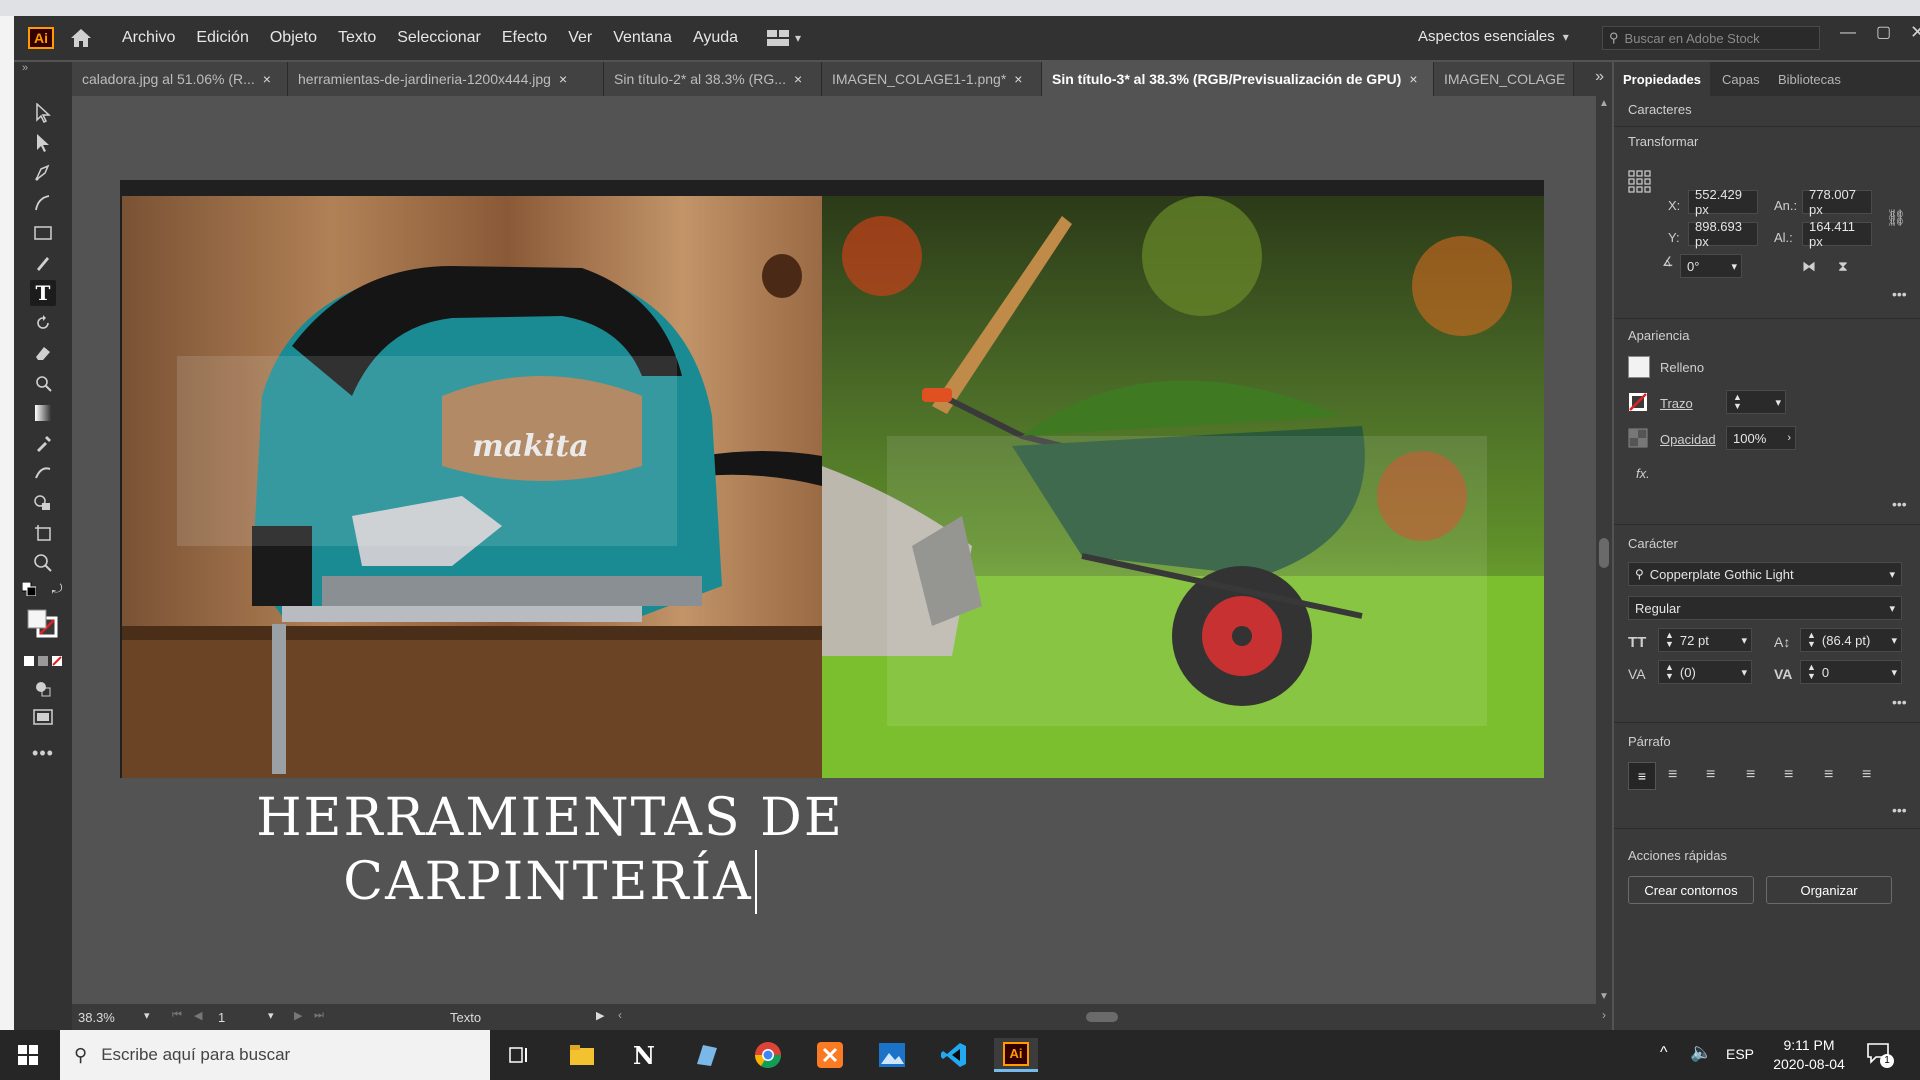 This screenshot has height=1080, width=1920. I want to click on shape-builder-tool-icon, so click(43, 503).